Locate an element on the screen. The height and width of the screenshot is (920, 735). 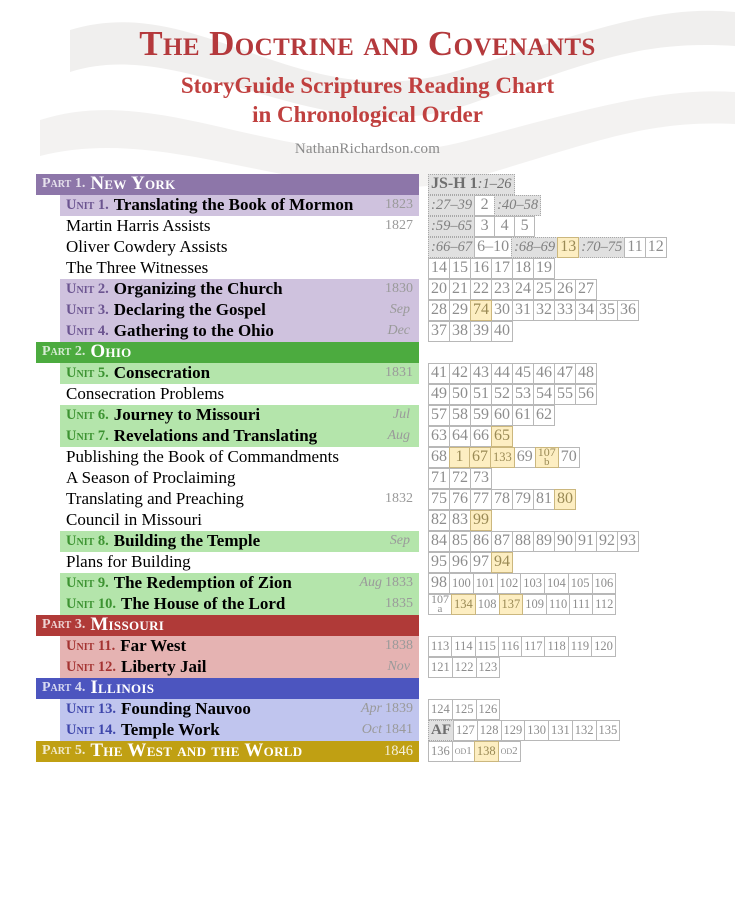
scripture-cell: 68 is located at coordinates (439, 457).